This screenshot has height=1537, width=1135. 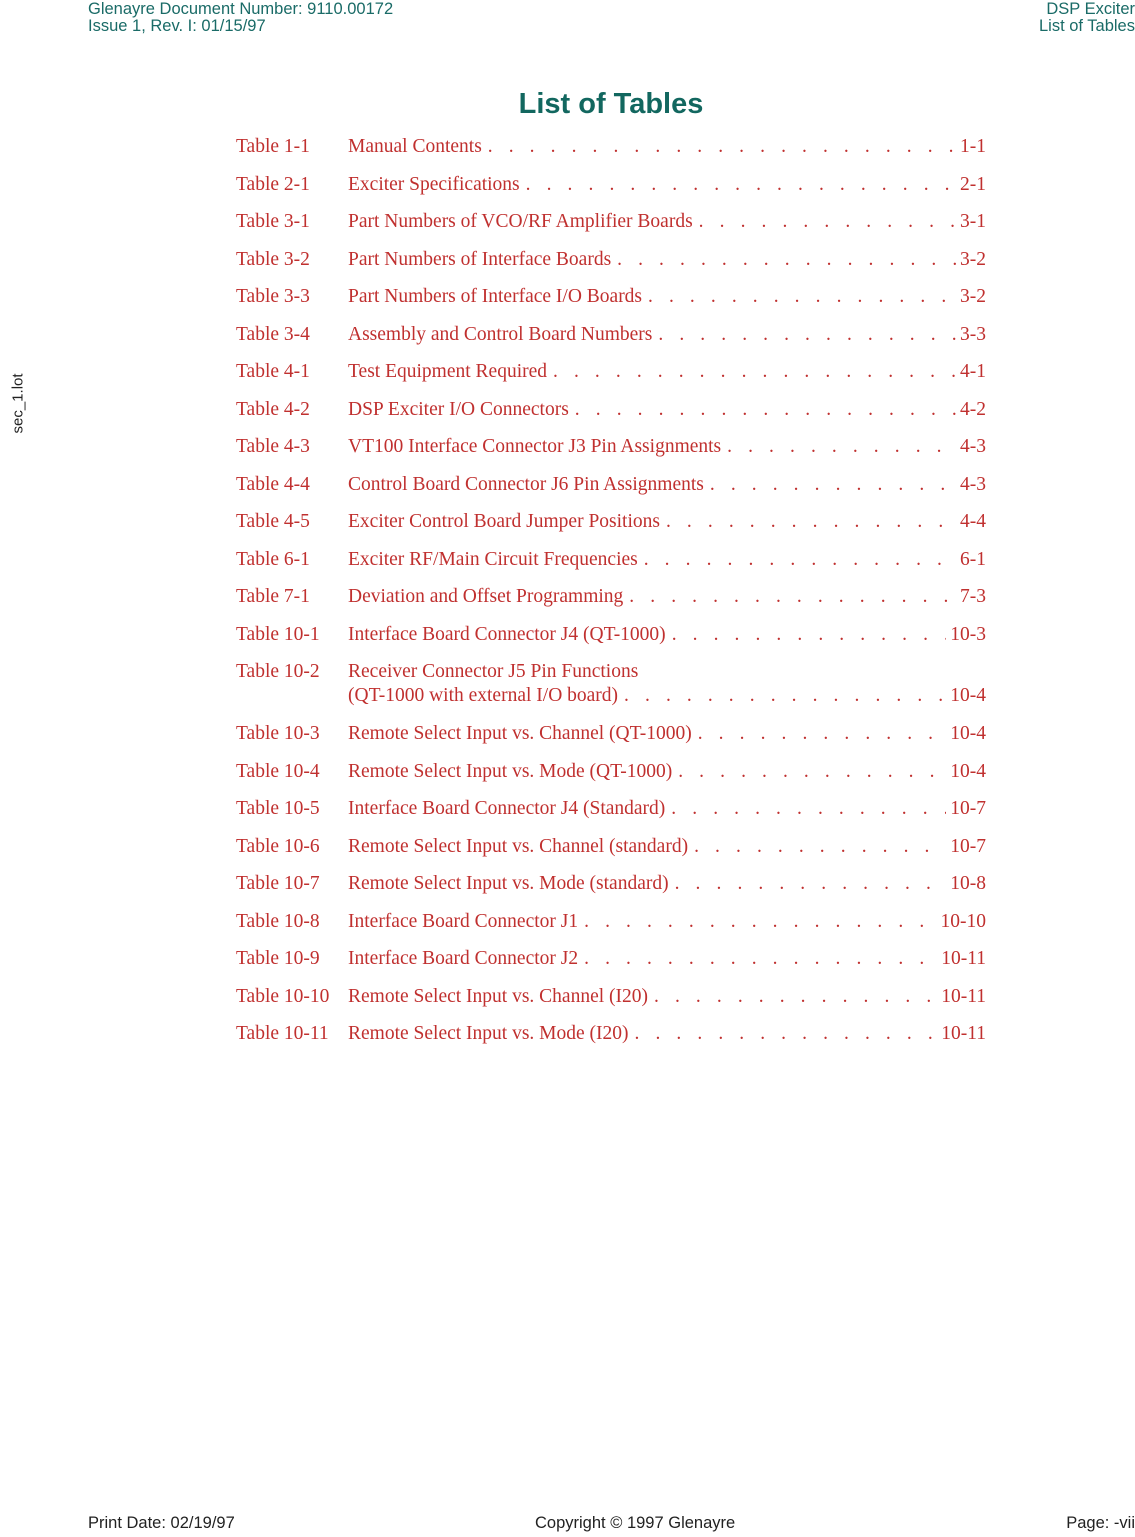 I want to click on page-reference: 7-3, so click(x=973, y=597).